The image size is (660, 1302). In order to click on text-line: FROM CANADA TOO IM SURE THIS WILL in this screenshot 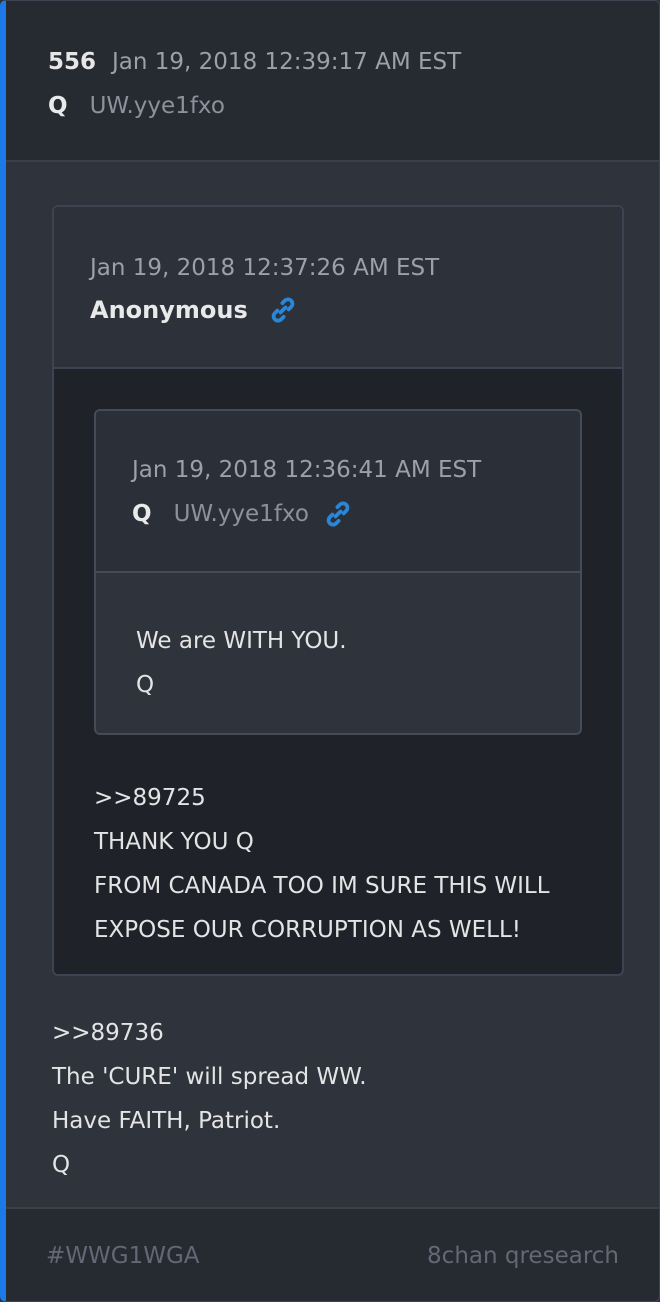, I will do `click(322, 886)`.